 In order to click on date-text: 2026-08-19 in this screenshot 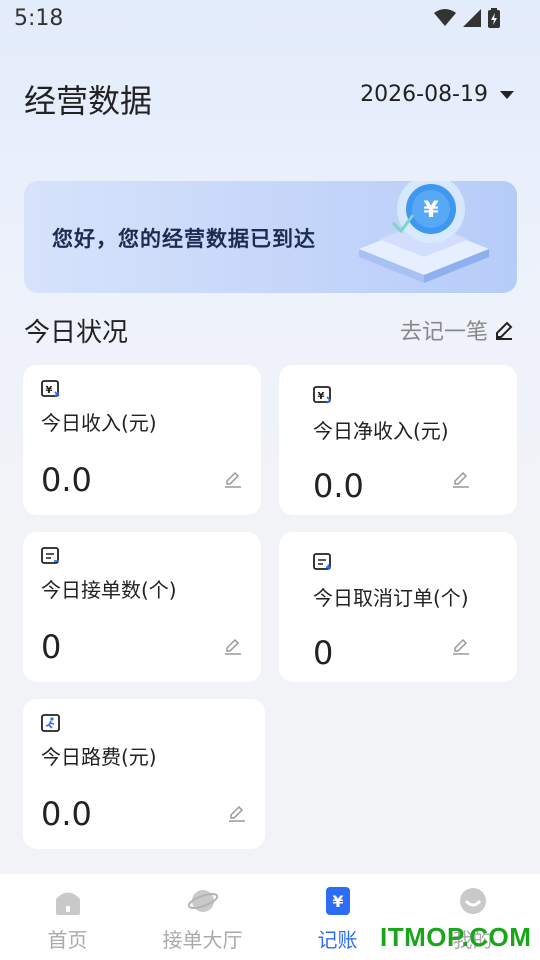, I will do `click(424, 94)`.